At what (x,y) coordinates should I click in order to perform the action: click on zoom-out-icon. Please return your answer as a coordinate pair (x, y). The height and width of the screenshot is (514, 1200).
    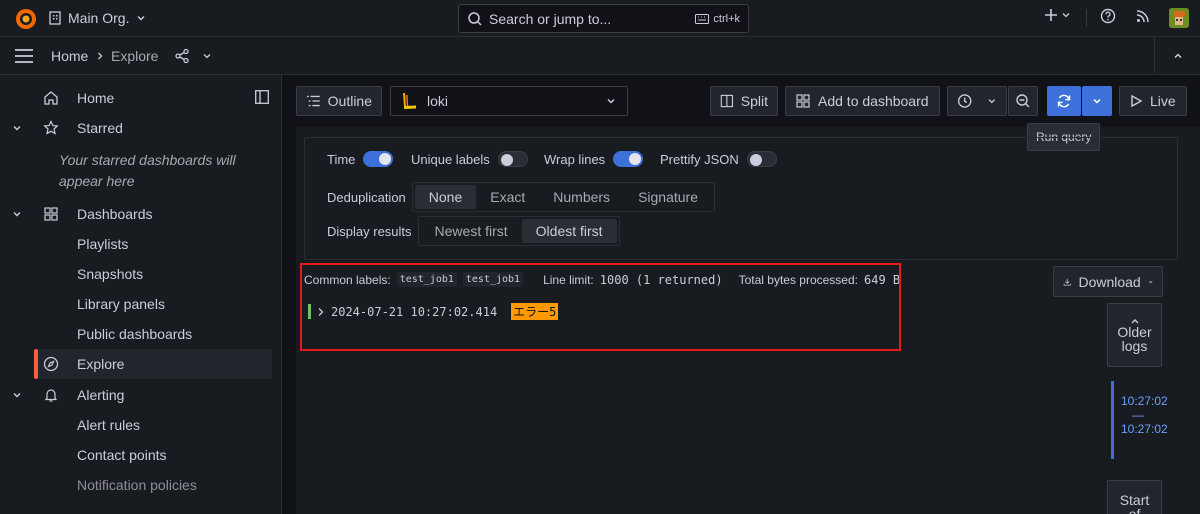
    Looking at the image, I should click on (1023, 101).